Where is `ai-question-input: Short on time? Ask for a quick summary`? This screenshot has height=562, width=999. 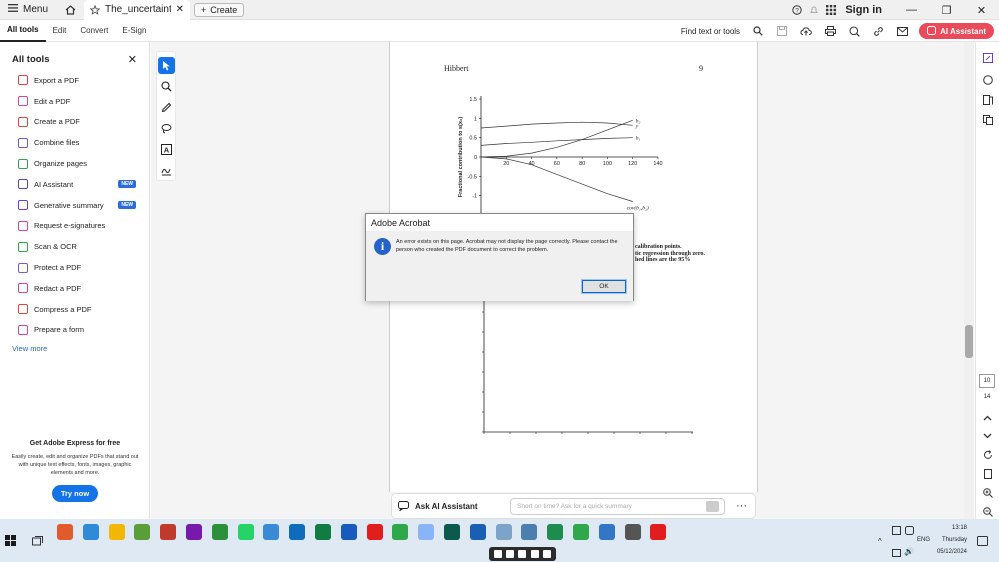
ai-question-input: Short on time? Ask for a quick summary is located at coordinates (617, 506).